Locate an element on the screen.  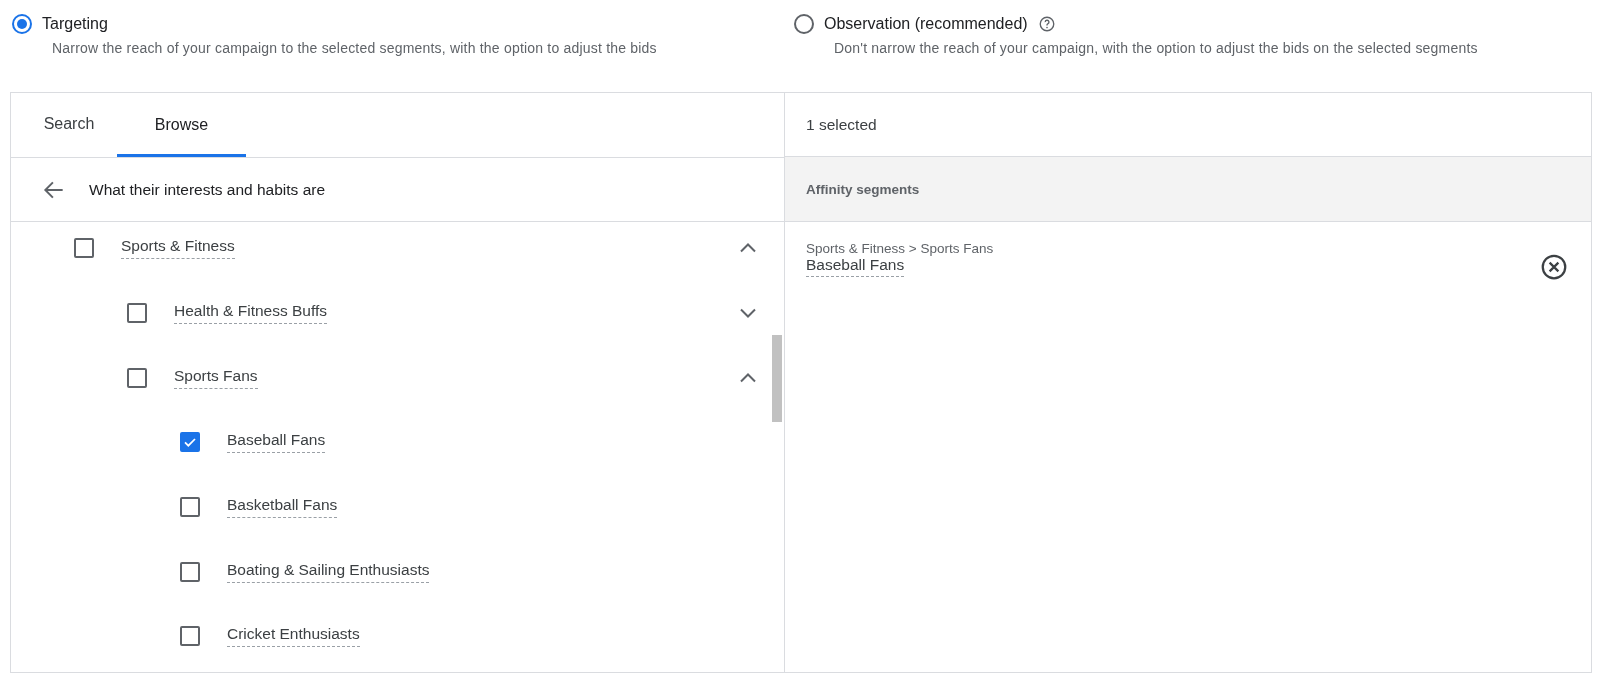
group-header: Affinity segments is located at coordinates (1188, 189).